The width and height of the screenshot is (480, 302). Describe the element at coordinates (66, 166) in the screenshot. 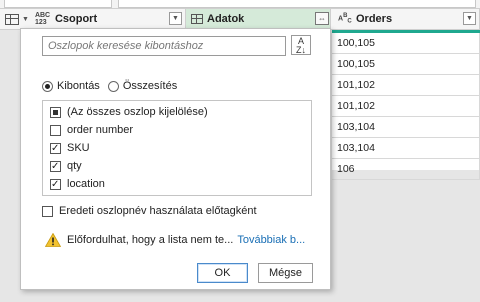

I see `list-item-qty: qty` at that location.